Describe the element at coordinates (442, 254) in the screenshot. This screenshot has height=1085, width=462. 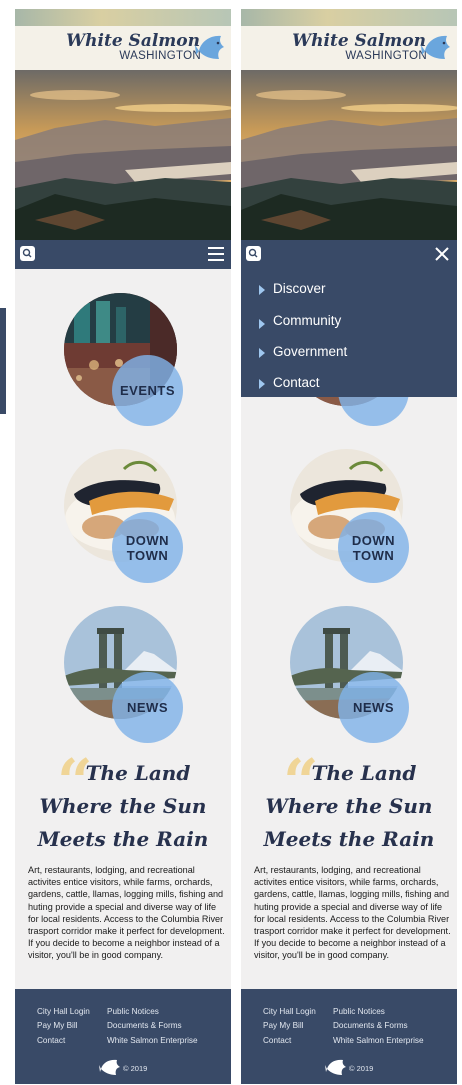
I see `close-icon` at that location.